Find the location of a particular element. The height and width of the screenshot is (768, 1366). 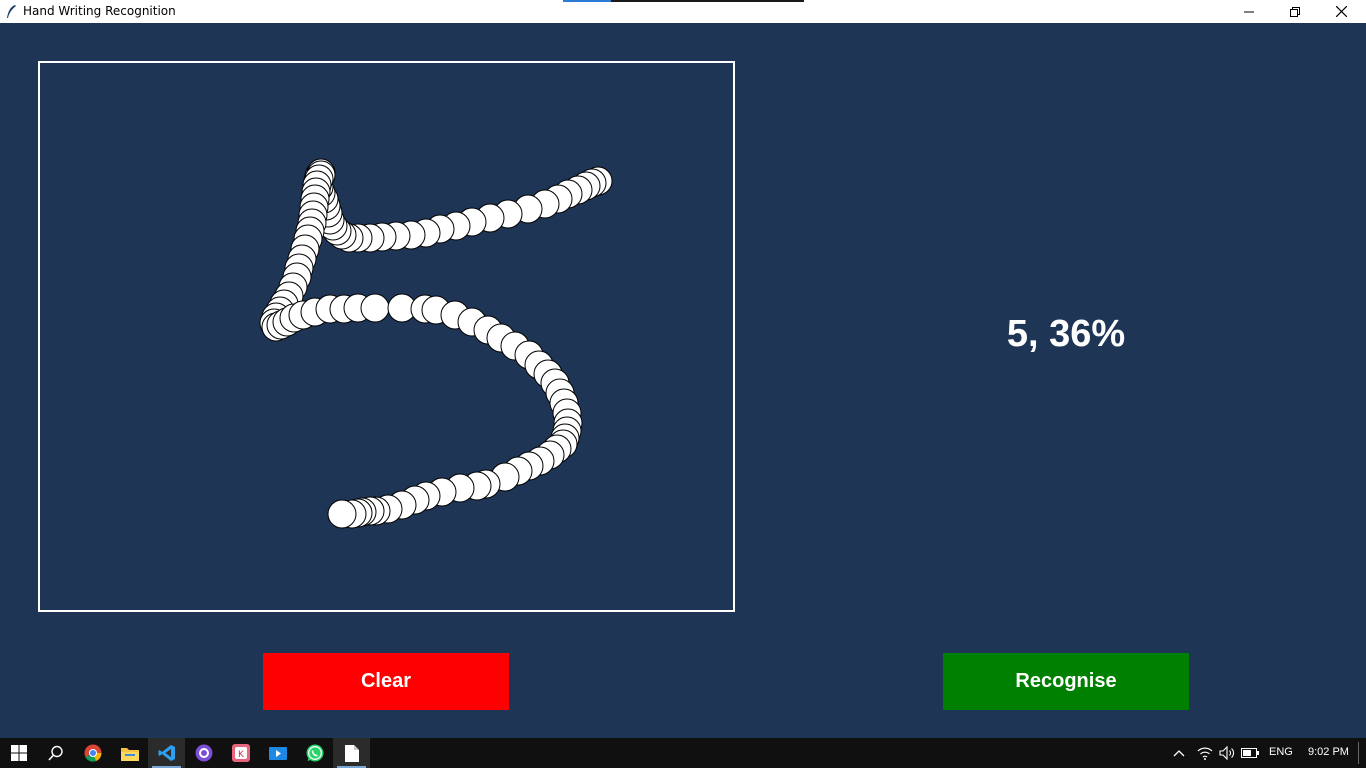

minimize-button is located at coordinates (1249, 11).